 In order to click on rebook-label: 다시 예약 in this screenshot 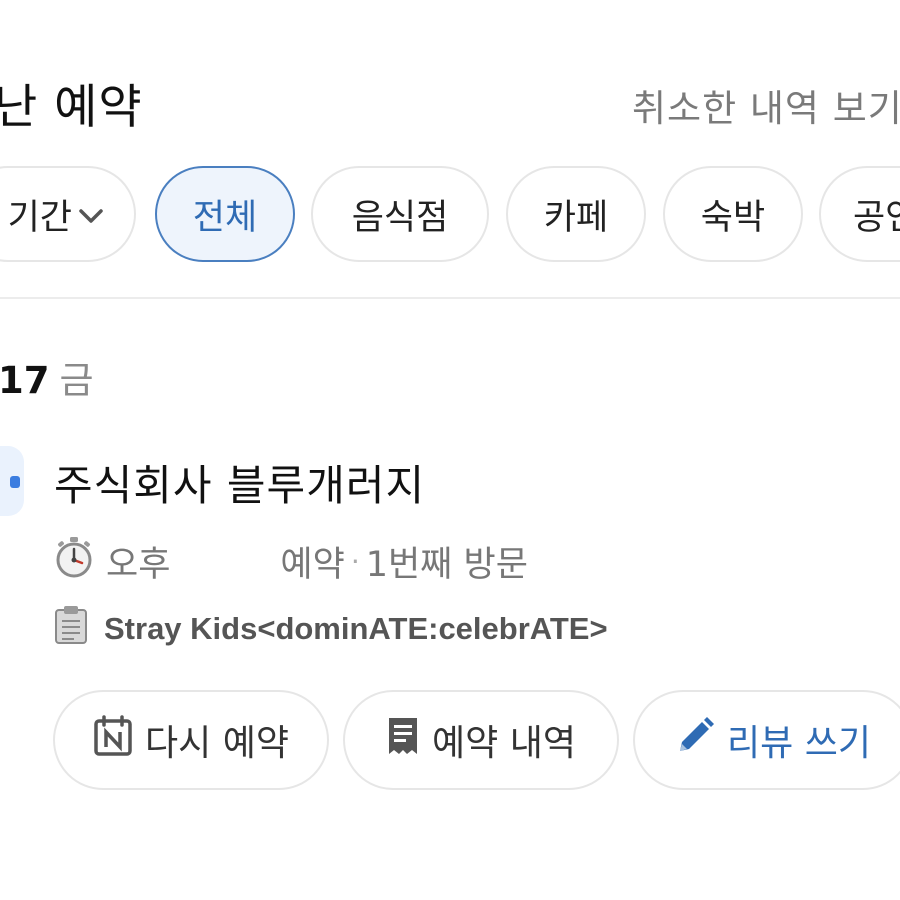, I will do `click(217, 743)`.